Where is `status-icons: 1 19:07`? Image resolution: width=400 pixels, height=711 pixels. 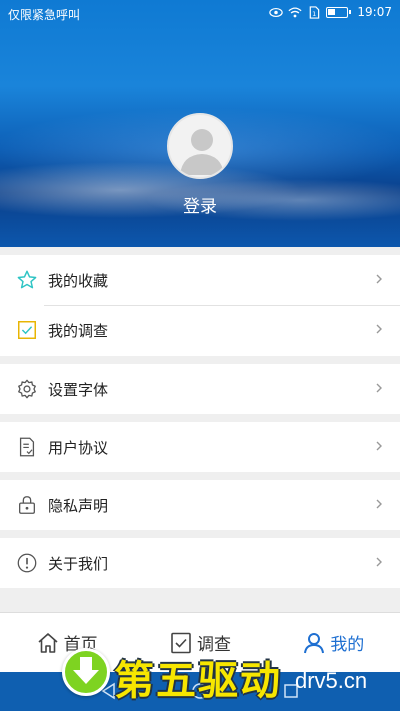 status-icons: 1 19:07 is located at coordinates (330, 12).